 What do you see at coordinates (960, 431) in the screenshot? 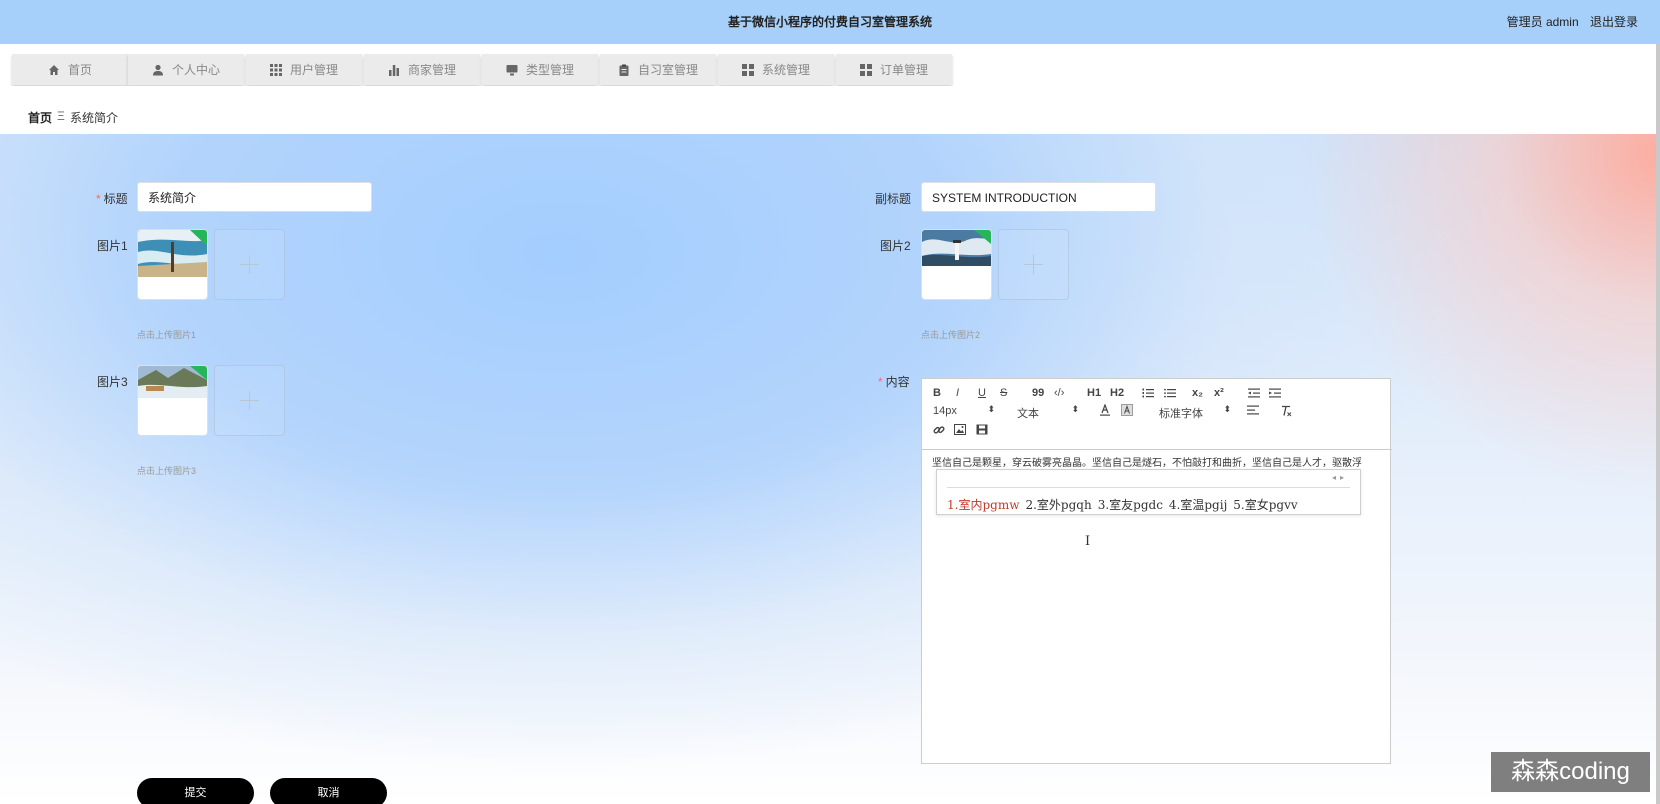
I see `image-icon` at bounding box center [960, 431].